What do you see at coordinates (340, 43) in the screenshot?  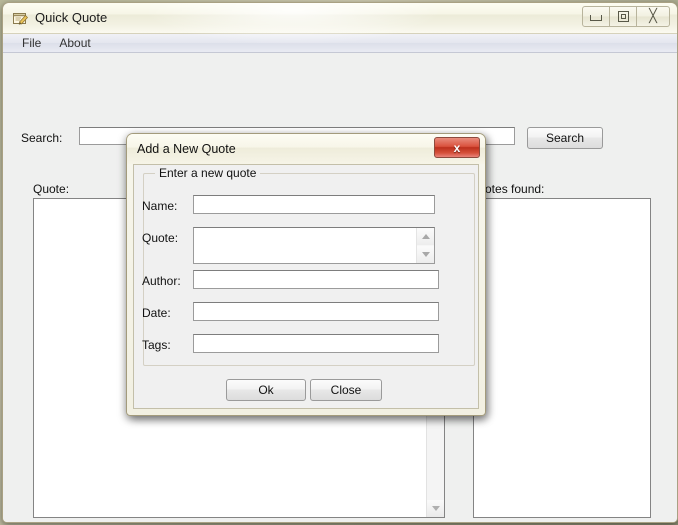 I see `menu-bar: File About` at bounding box center [340, 43].